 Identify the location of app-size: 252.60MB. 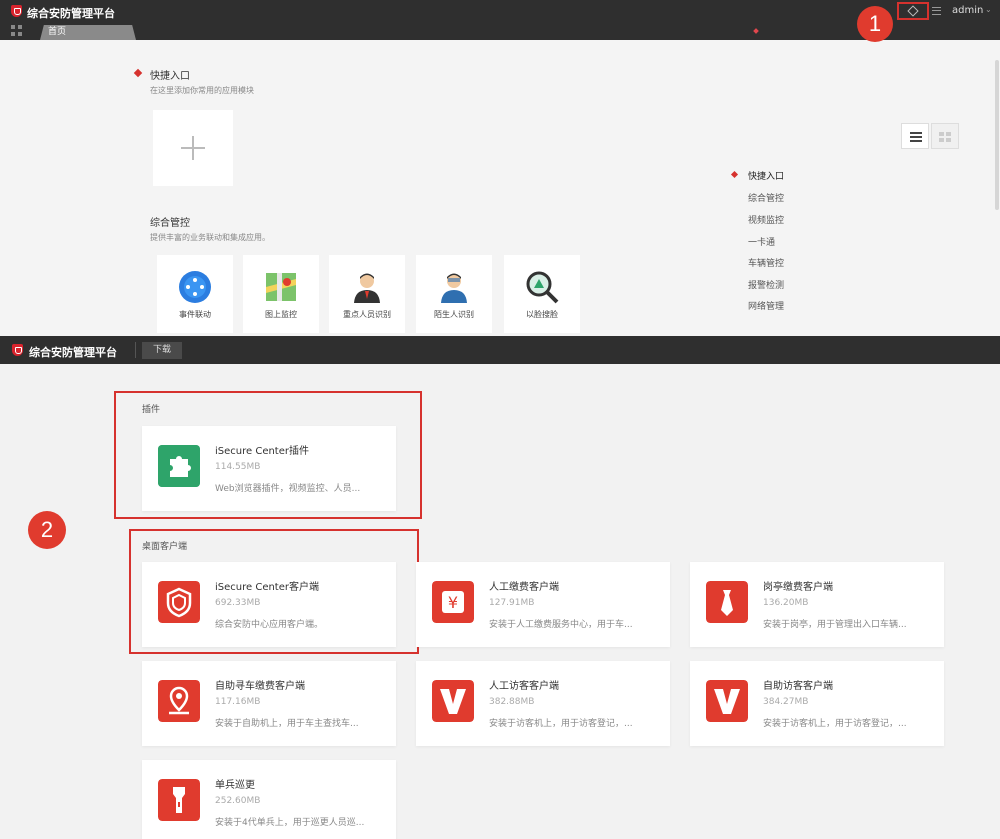
(238, 801).